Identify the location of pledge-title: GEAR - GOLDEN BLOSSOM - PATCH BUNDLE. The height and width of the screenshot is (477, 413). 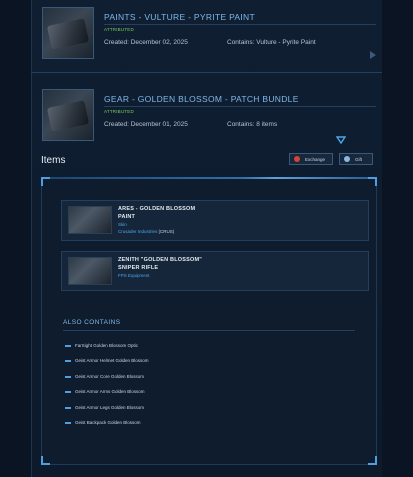
(201, 99).